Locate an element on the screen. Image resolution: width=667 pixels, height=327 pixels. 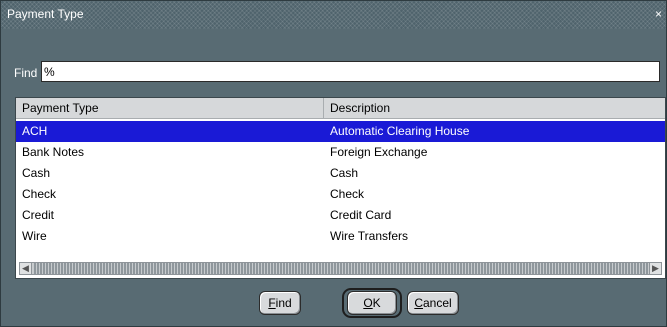
horizontal-scrollbar: ◀ ▶ is located at coordinates (340, 268).